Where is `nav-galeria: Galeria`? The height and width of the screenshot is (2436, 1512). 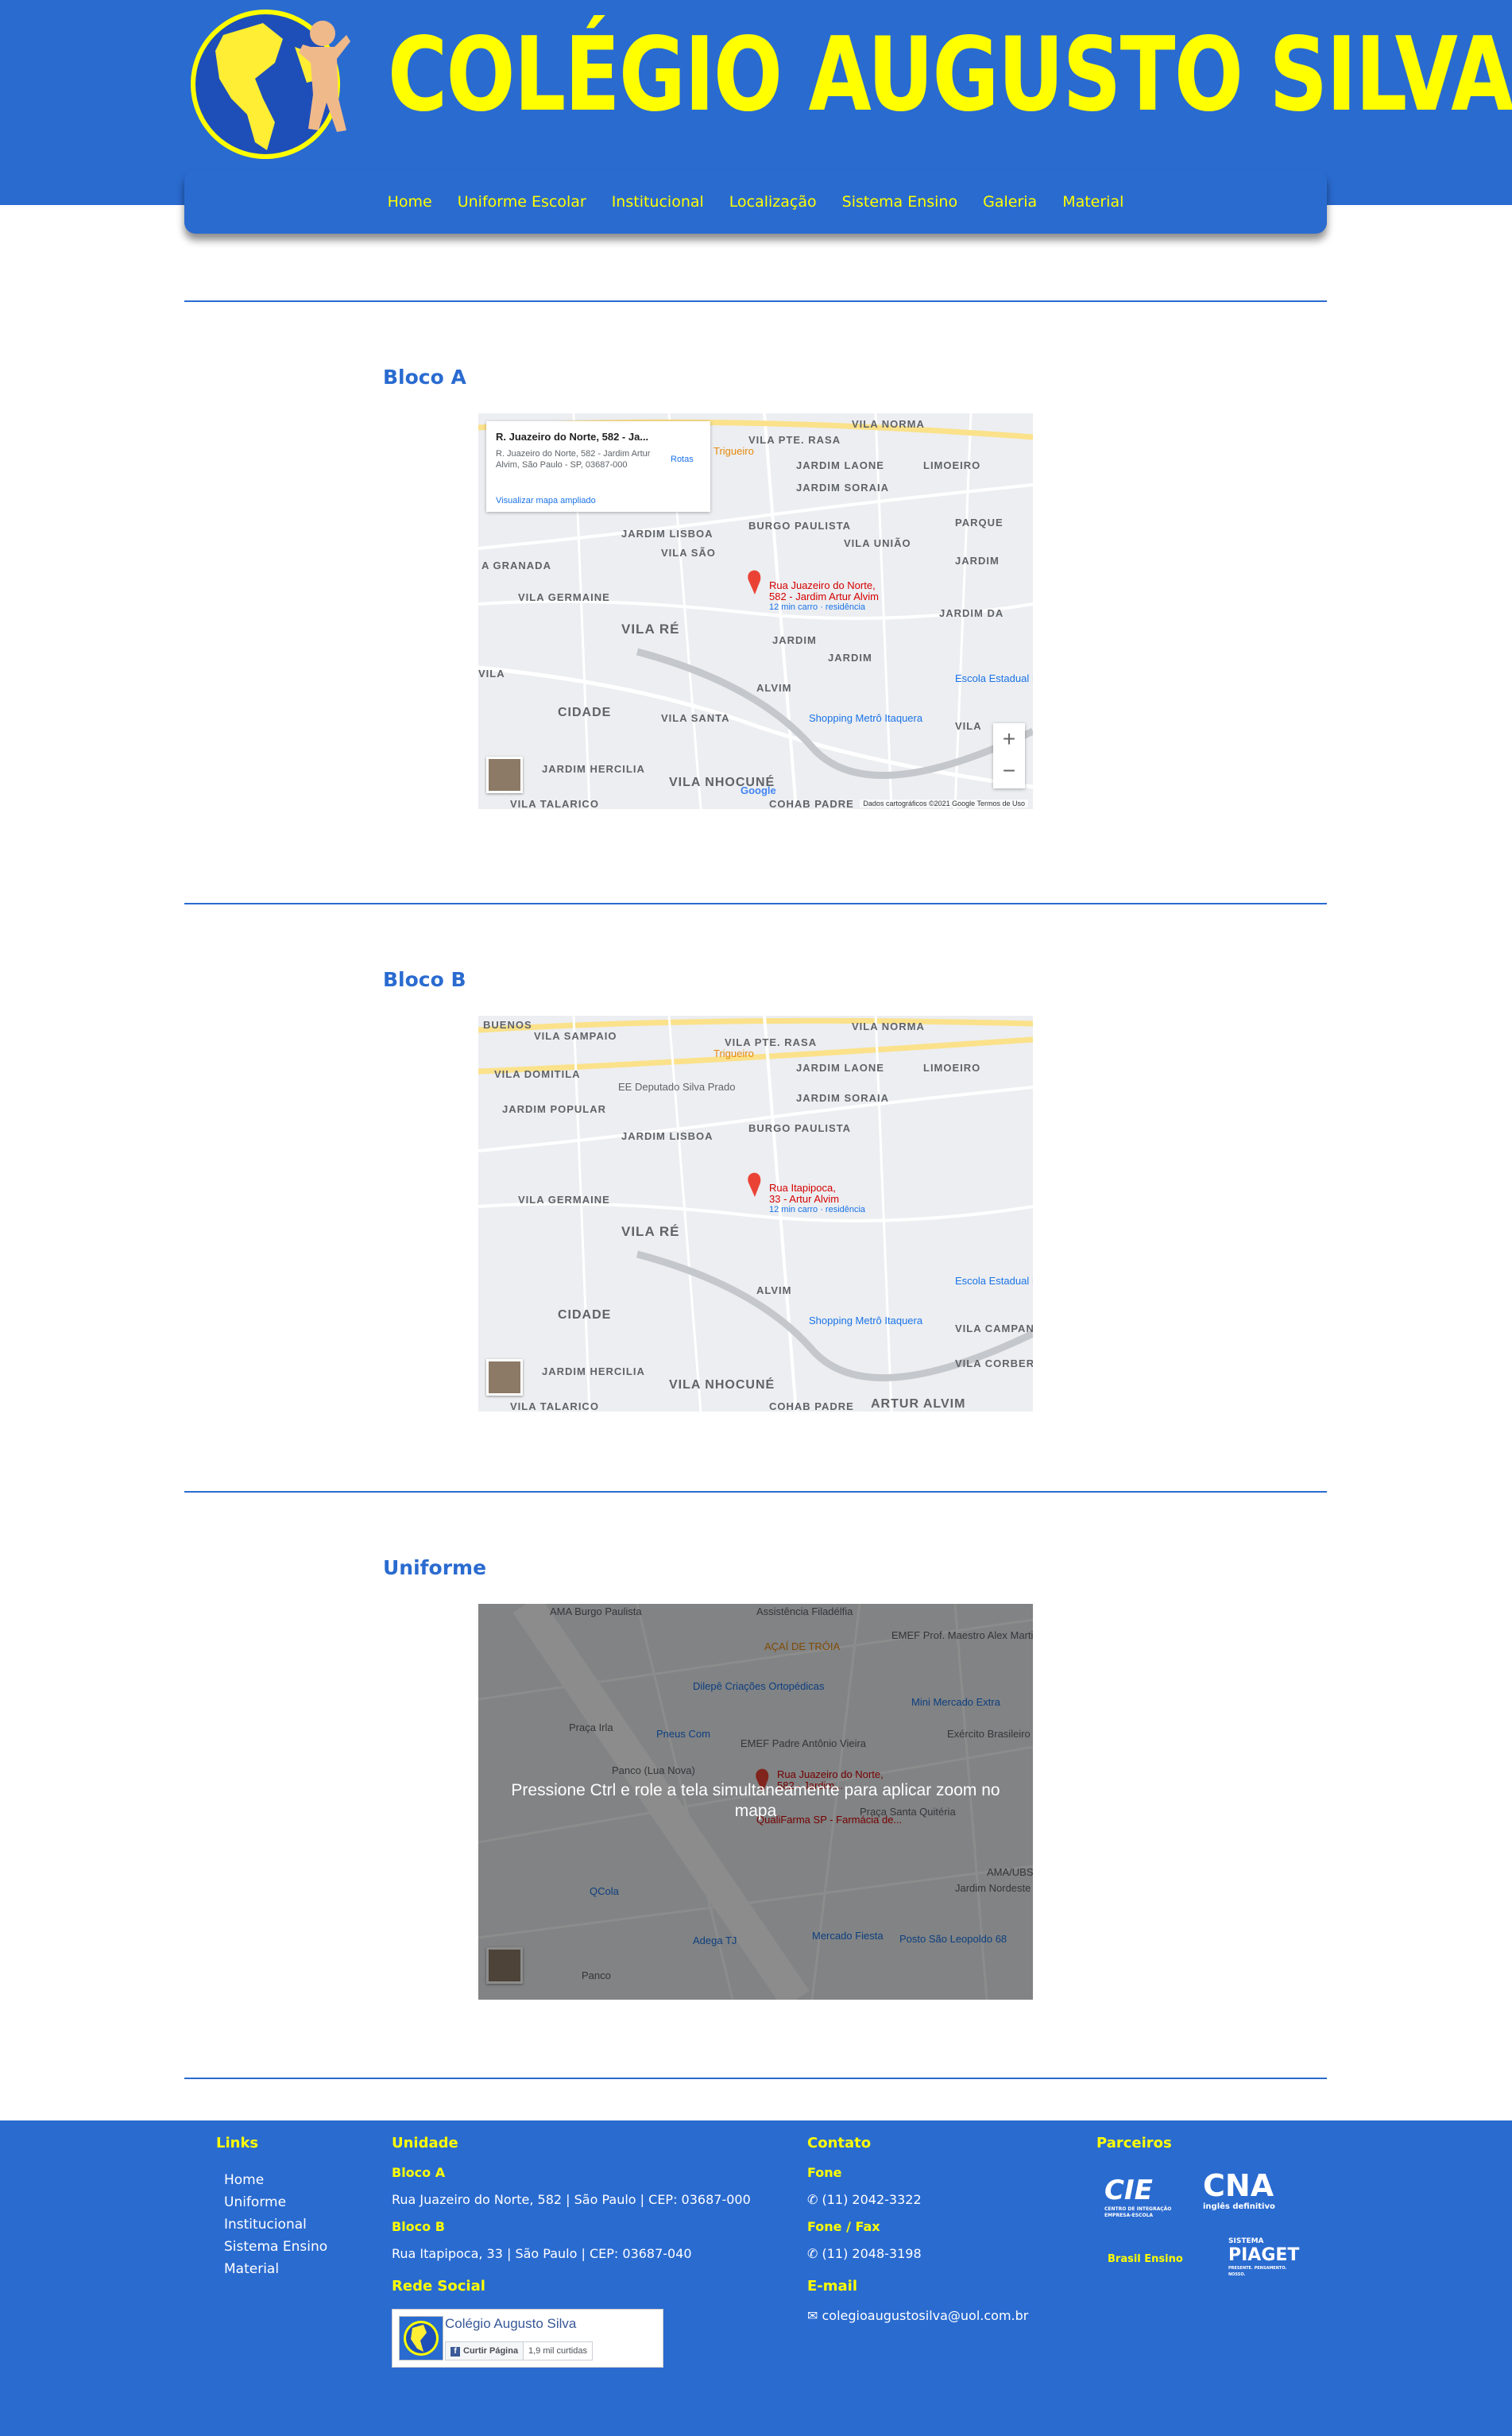
nav-galeria: Galeria is located at coordinates (1010, 202).